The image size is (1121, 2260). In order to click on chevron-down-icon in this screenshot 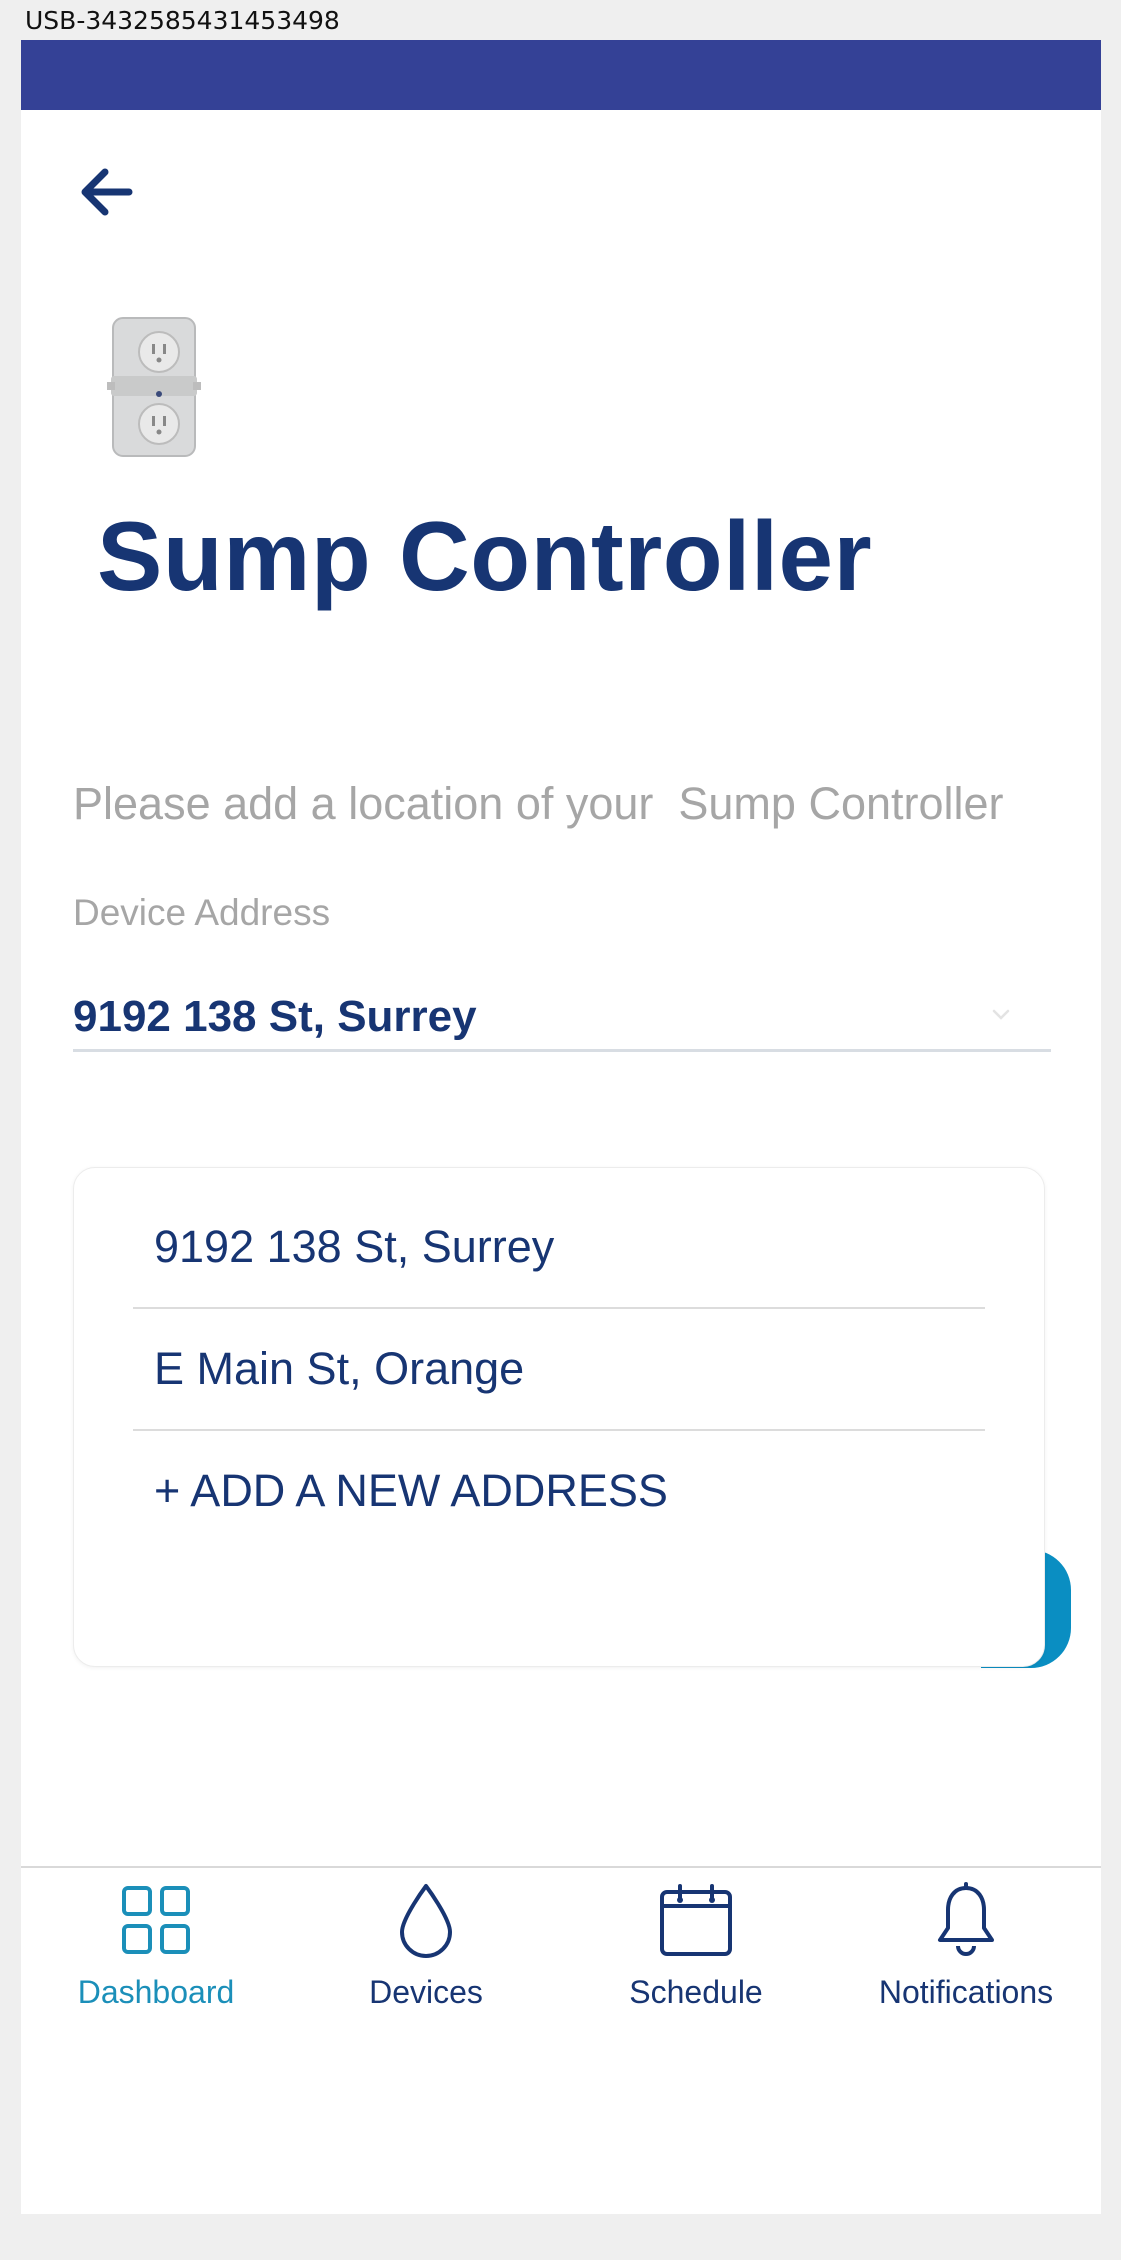, I will do `click(1001, 1015)`.